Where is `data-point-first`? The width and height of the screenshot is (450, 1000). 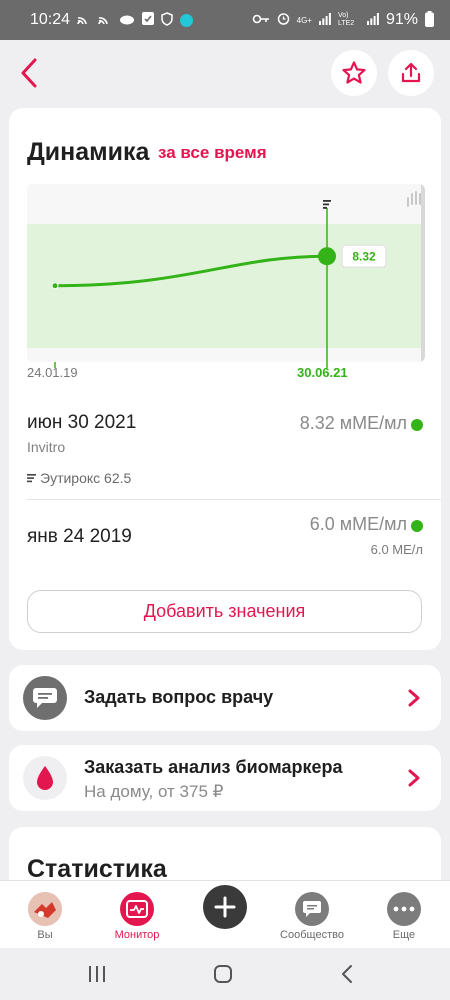
data-point-first is located at coordinates (55, 286).